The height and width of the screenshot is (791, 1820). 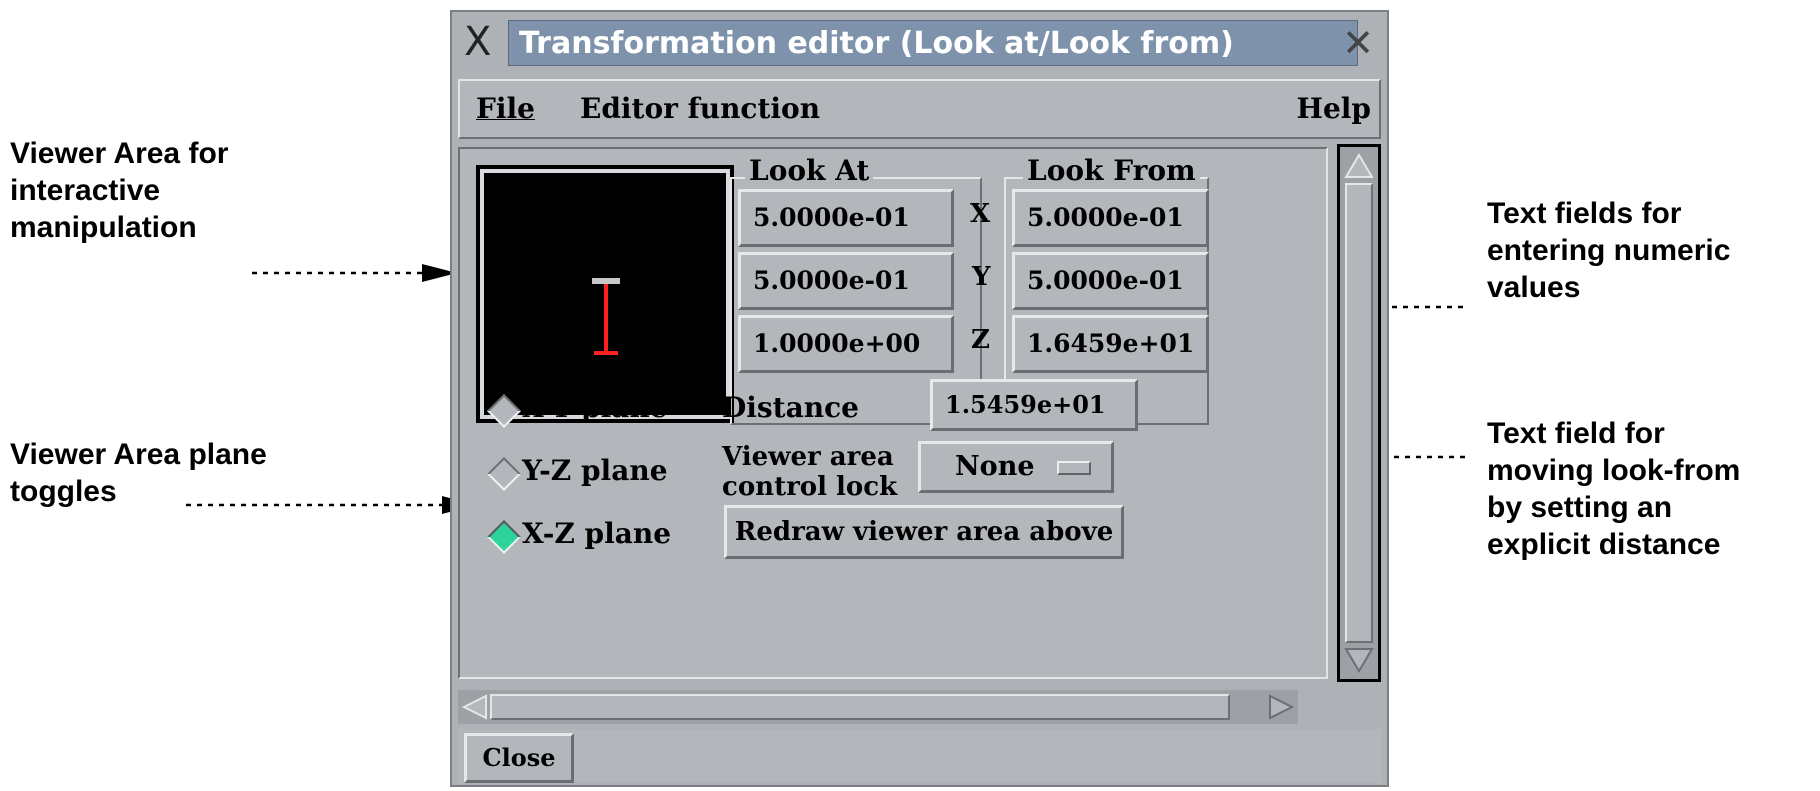 What do you see at coordinates (808, 457) in the screenshot?
I see `control-lock-label-line1: Viewer area` at bounding box center [808, 457].